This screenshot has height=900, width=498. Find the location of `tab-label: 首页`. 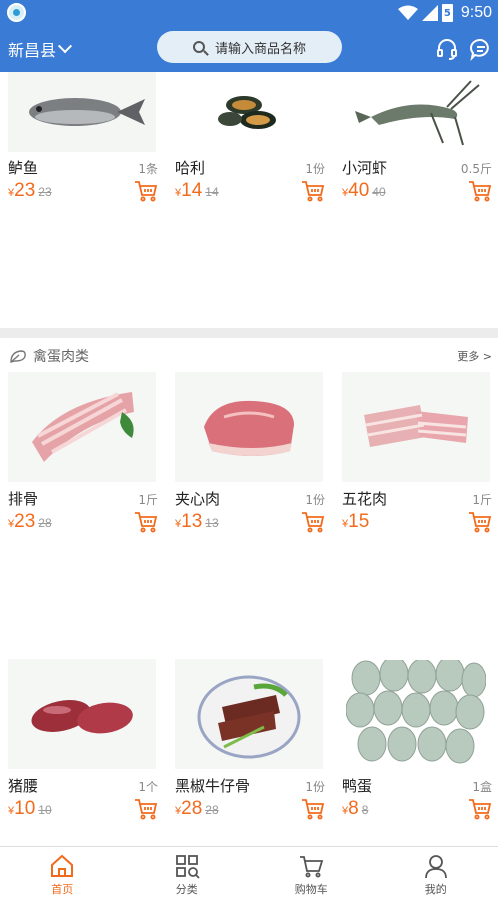

tab-label: 首页 is located at coordinates (62, 889).